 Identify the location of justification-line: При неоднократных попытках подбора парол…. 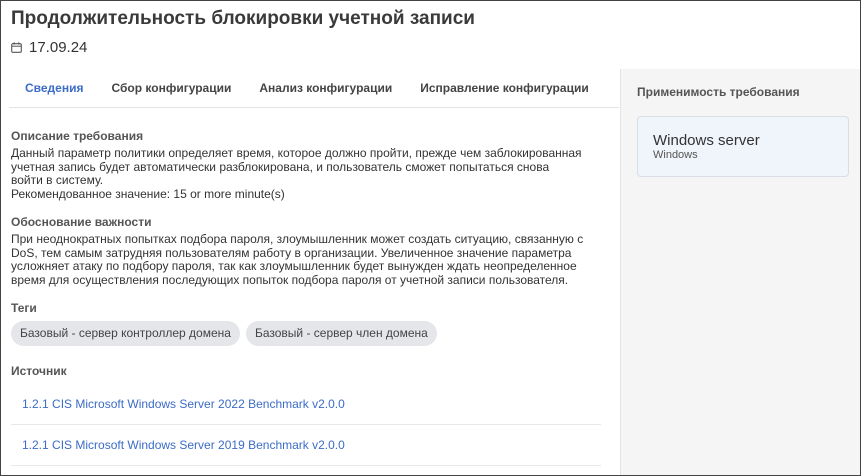
(297, 239).